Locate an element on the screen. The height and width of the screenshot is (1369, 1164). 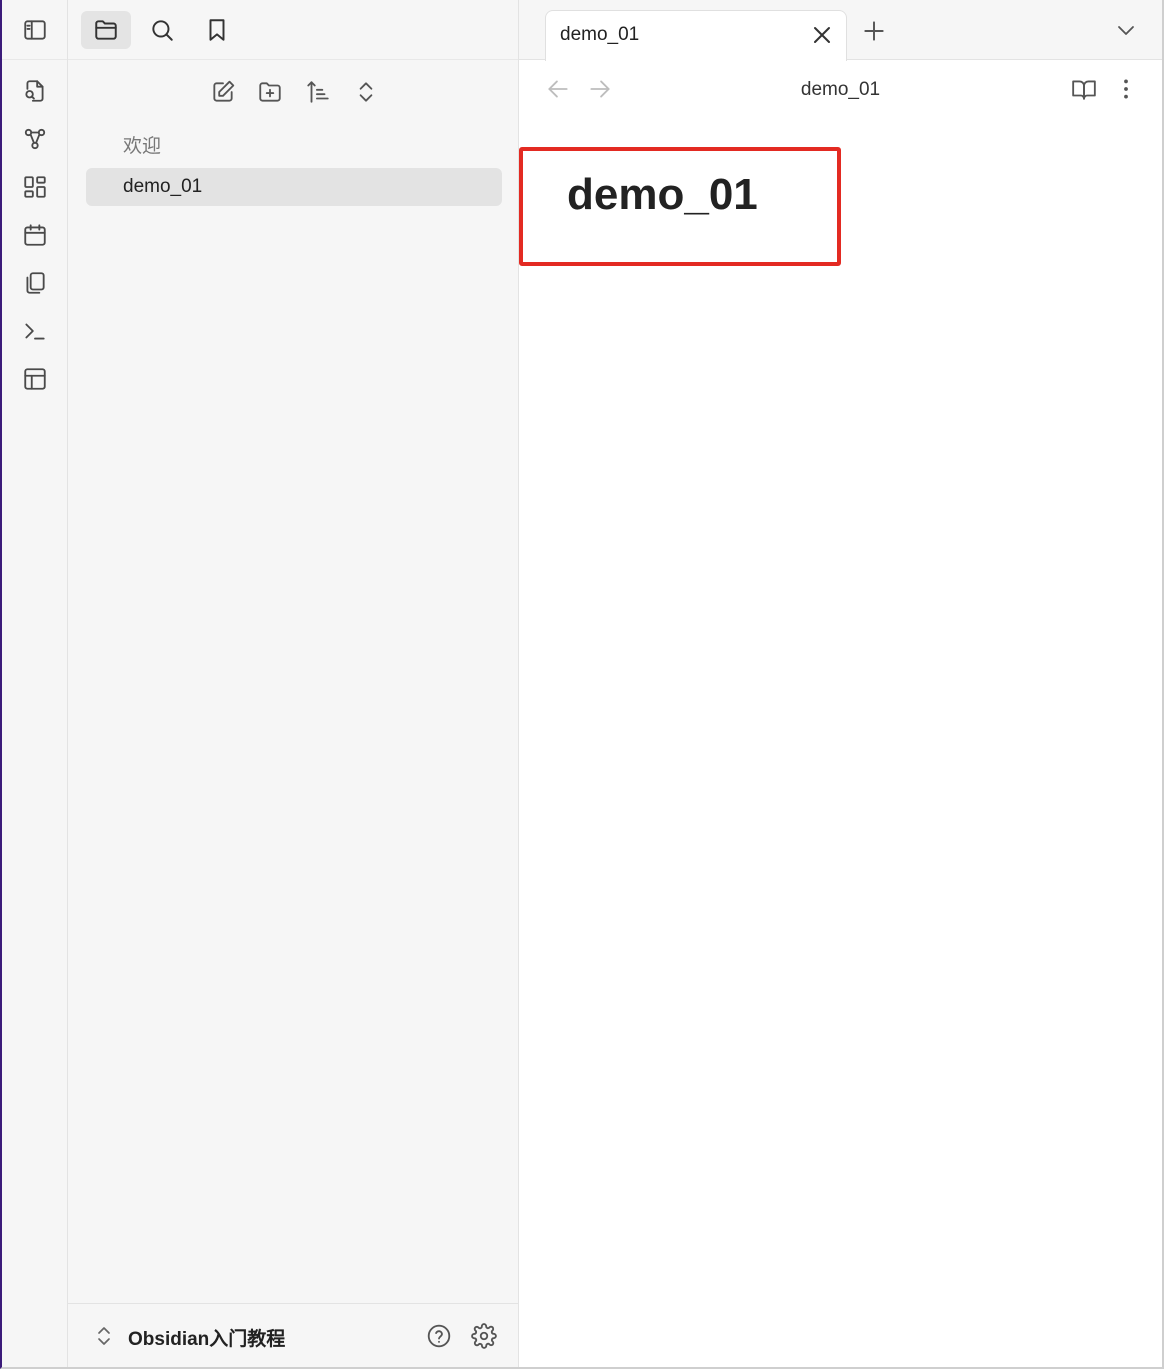
collapse-all-button is located at coordinates (366, 92).